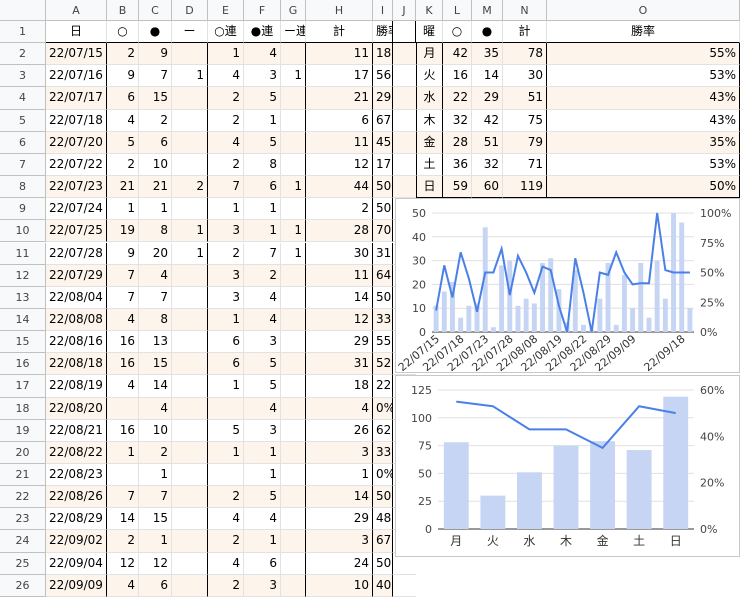 This screenshot has width=740, height=597. Describe the element at coordinates (404, 32) in the screenshot. I see `header-cell` at that location.